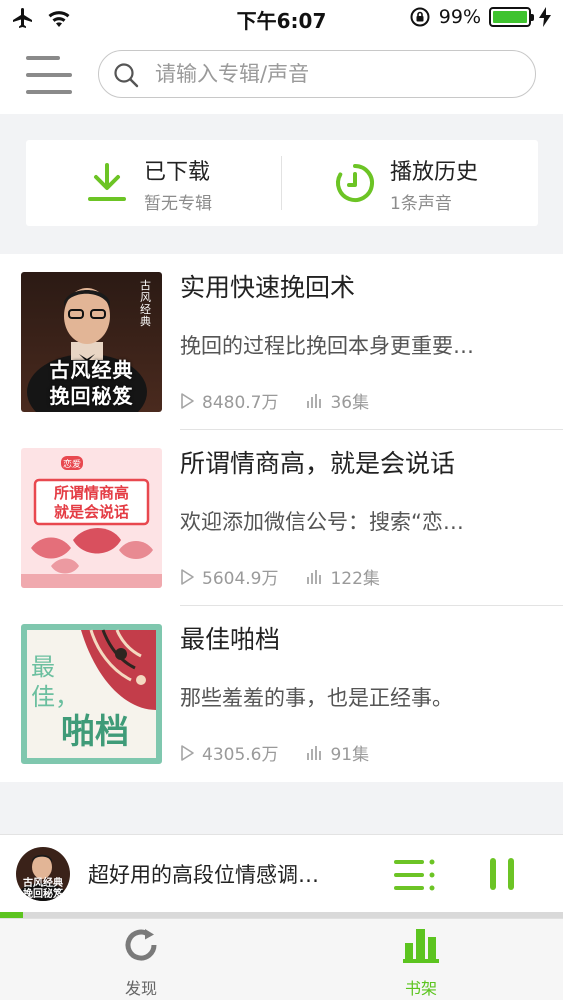  What do you see at coordinates (91, 493) in the screenshot?
I see `album-cover-text: 所谓情商高` at bounding box center [91, 493].